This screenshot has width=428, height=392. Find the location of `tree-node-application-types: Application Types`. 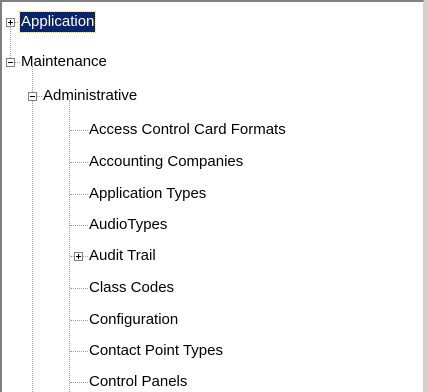

tree-node-application-types: Application Types is located at coordinates (147, 194).